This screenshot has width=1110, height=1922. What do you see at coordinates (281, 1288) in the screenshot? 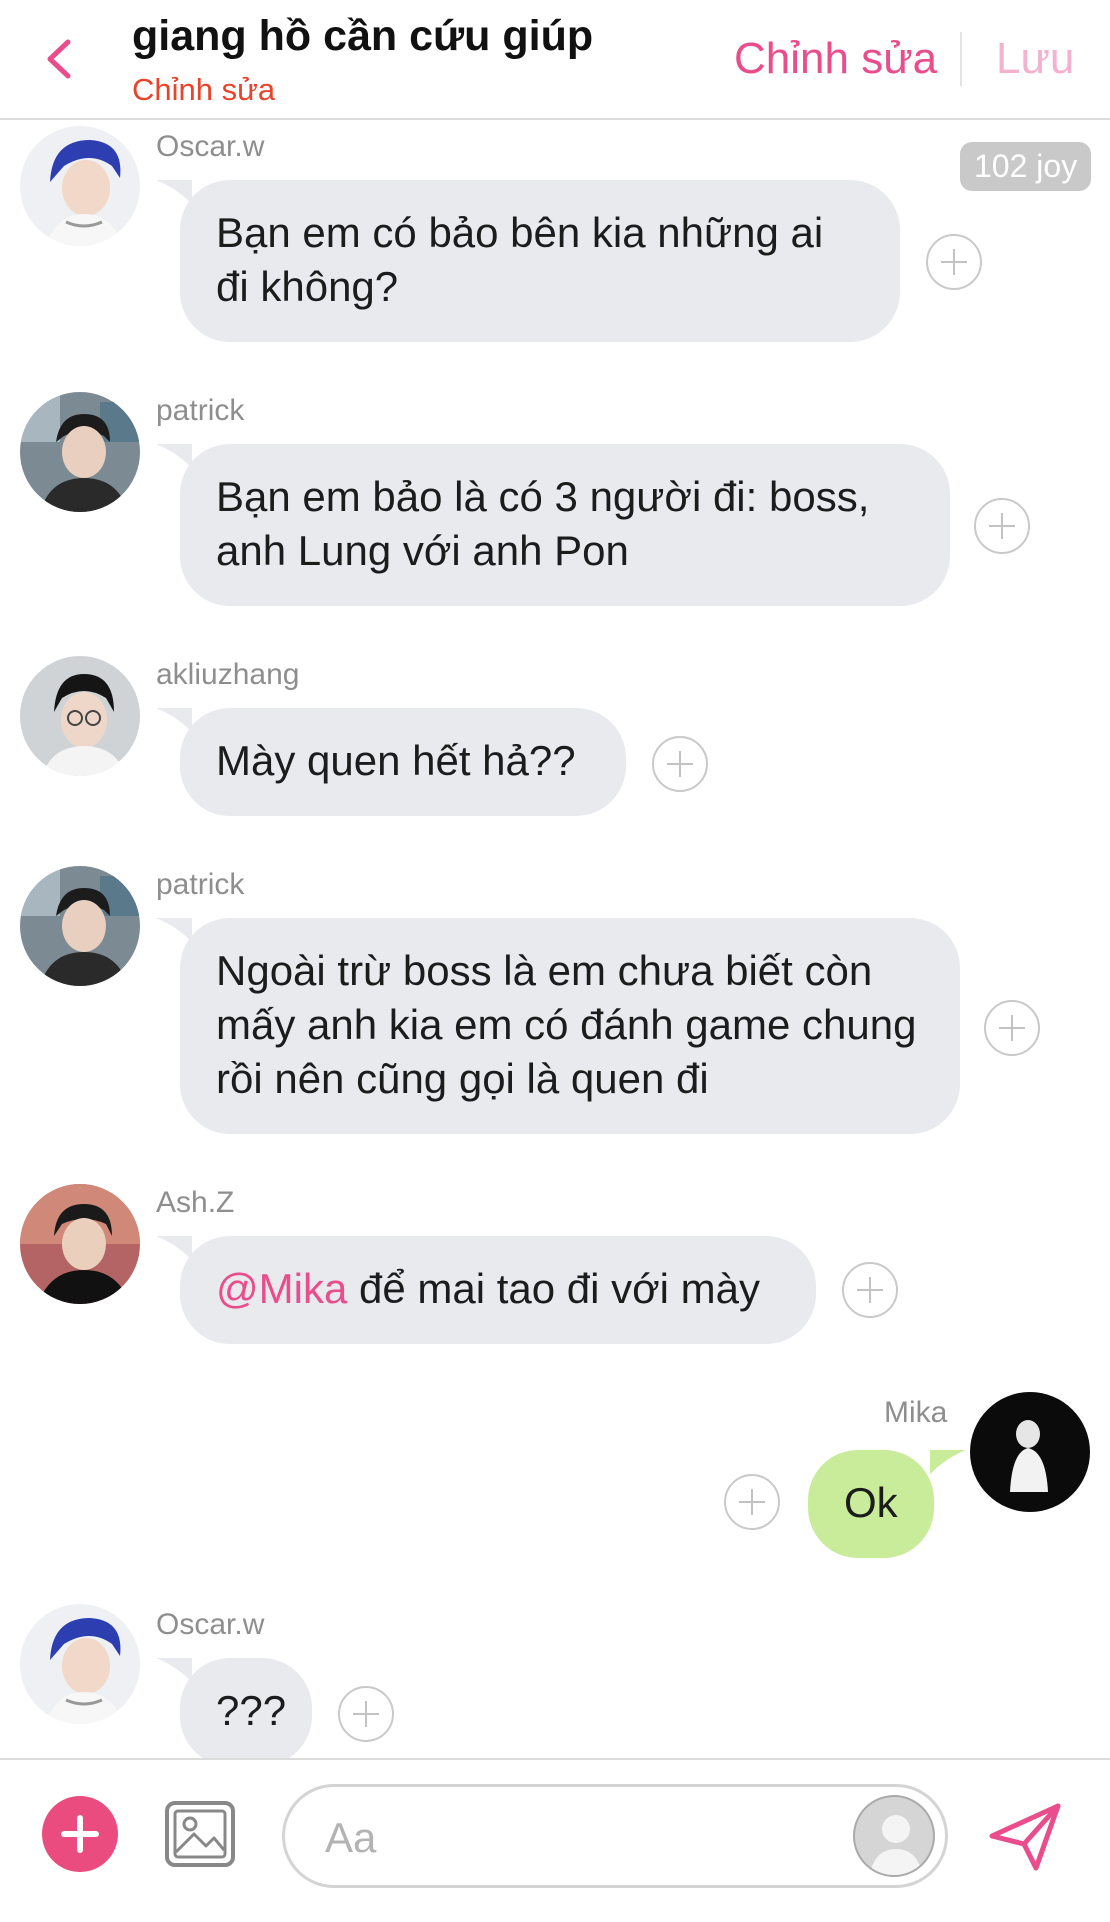
I see `mention-link: @Mika` at bounding box center [281, 1288].